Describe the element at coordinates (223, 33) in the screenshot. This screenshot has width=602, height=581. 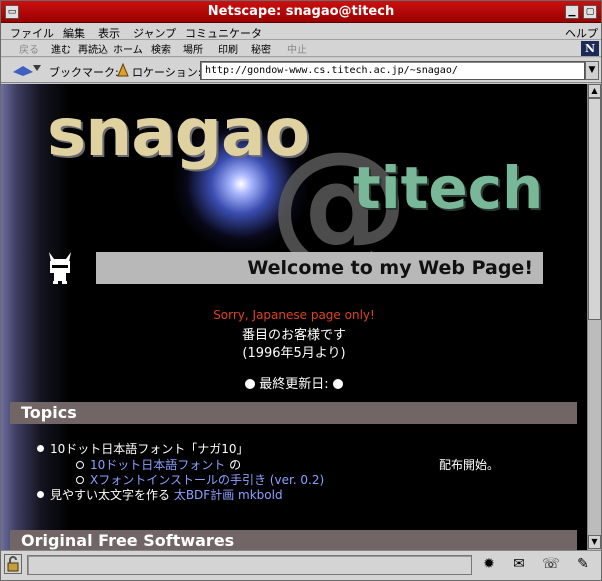
I see `menu-communicator: コミュニケータ` at that location.